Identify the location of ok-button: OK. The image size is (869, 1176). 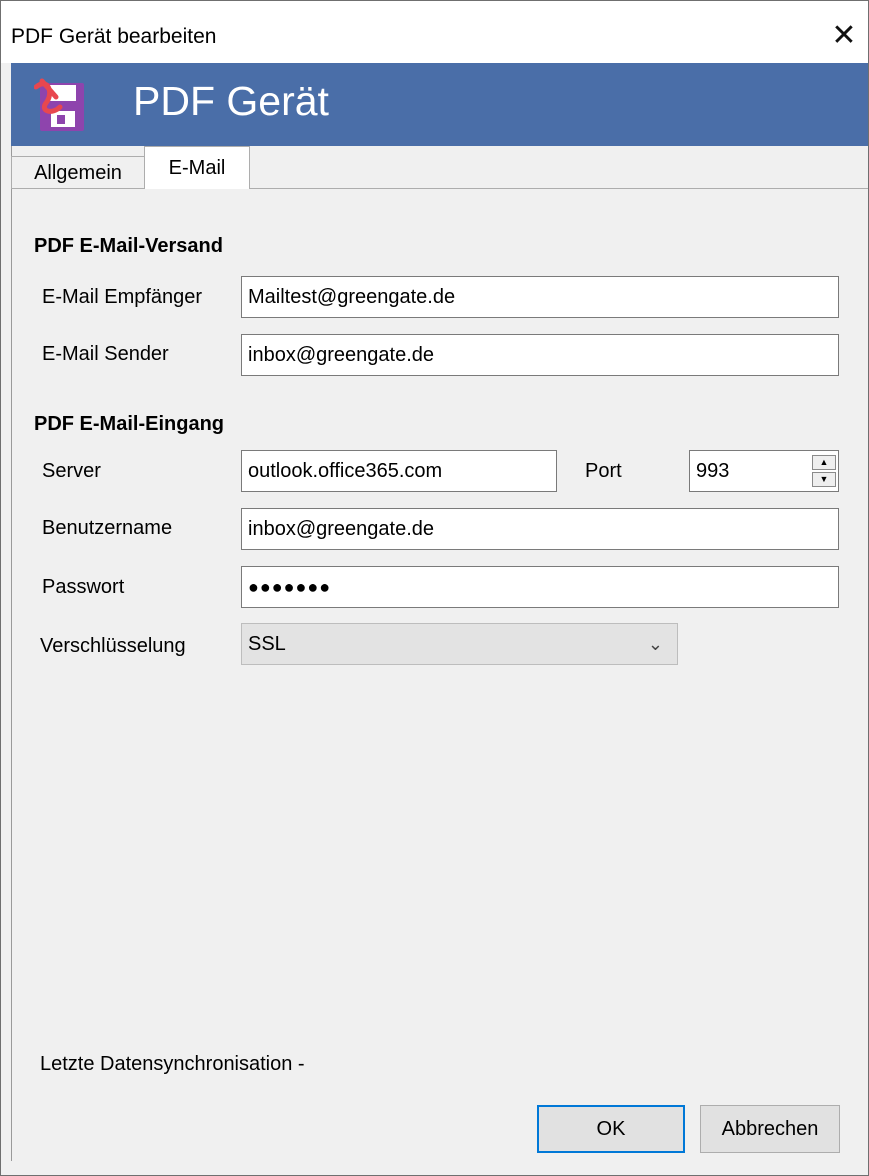
(611, 1129).